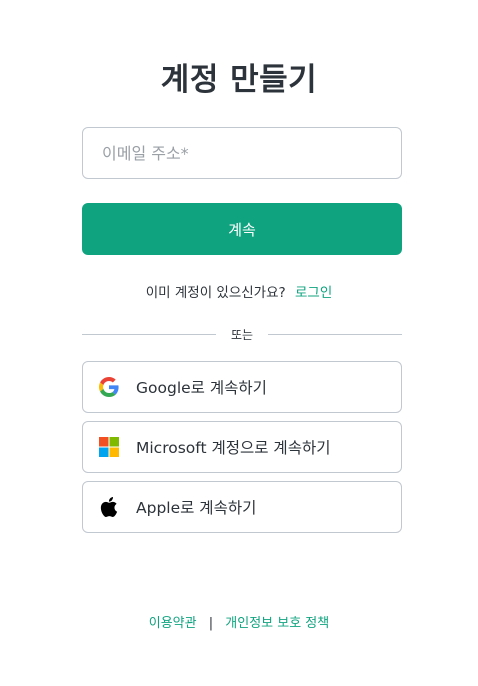 This screenshot has width=478, height=686. I want to click on apple-icon, so click(109, 507).